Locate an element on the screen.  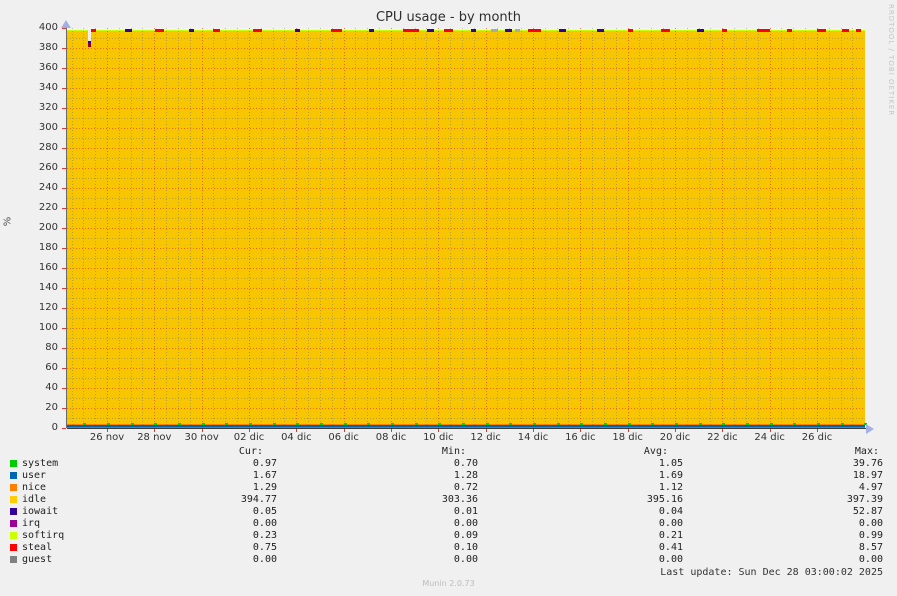
last-update-text: Last update: Sun Dec 28 03:00:02 2025 is located at coordinates (771, 572).